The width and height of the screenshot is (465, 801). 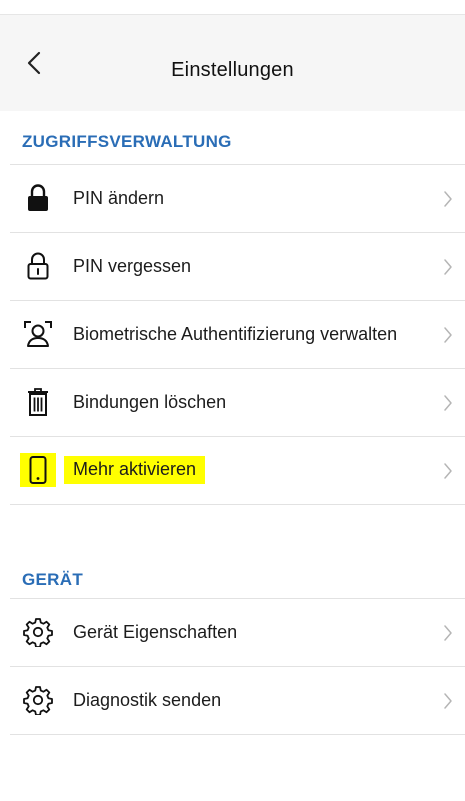 I want to click on settings-item-label: PIN ändern, so click(x=119, y=198).